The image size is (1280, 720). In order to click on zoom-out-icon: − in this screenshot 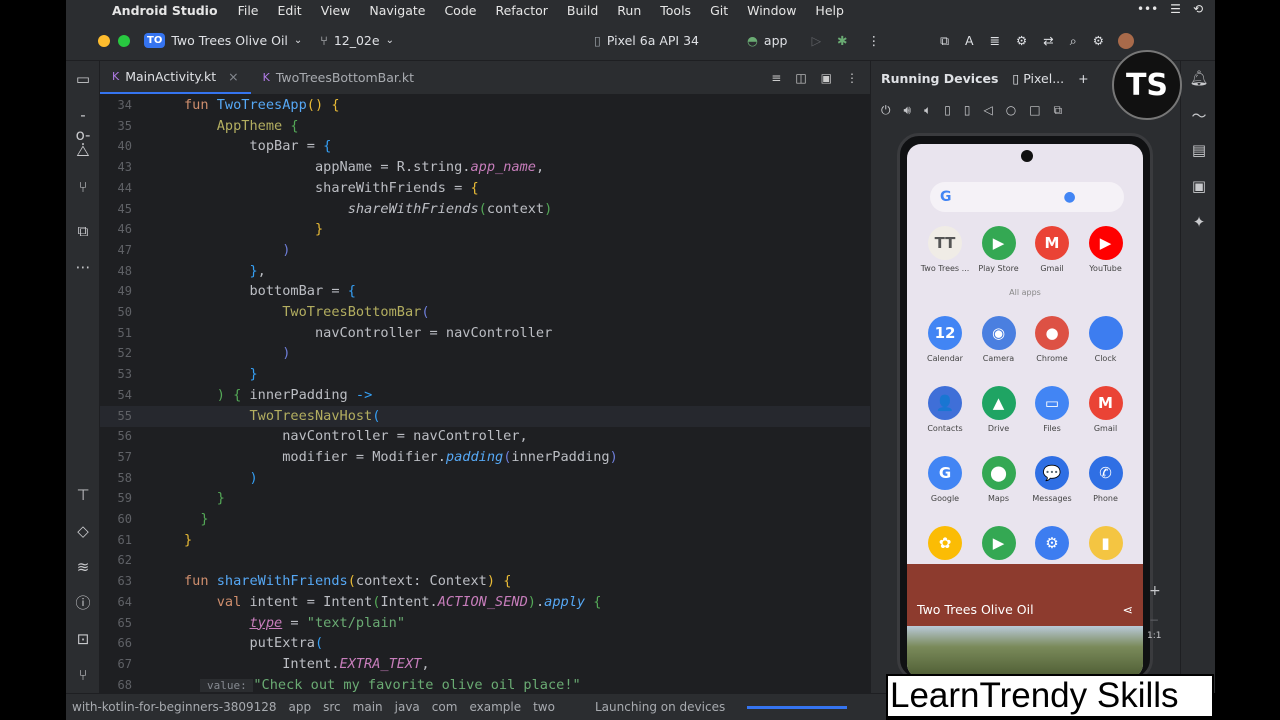, I will do `click(1154, 620)`.